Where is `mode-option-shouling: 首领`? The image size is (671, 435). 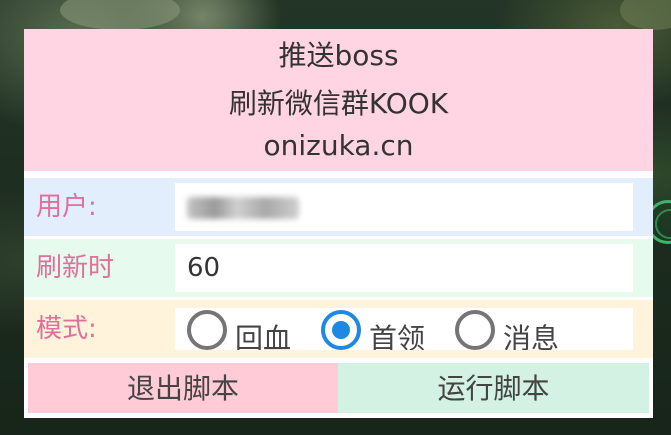
mode-option-shouling: 首领 is located at coordinates (381, 329).